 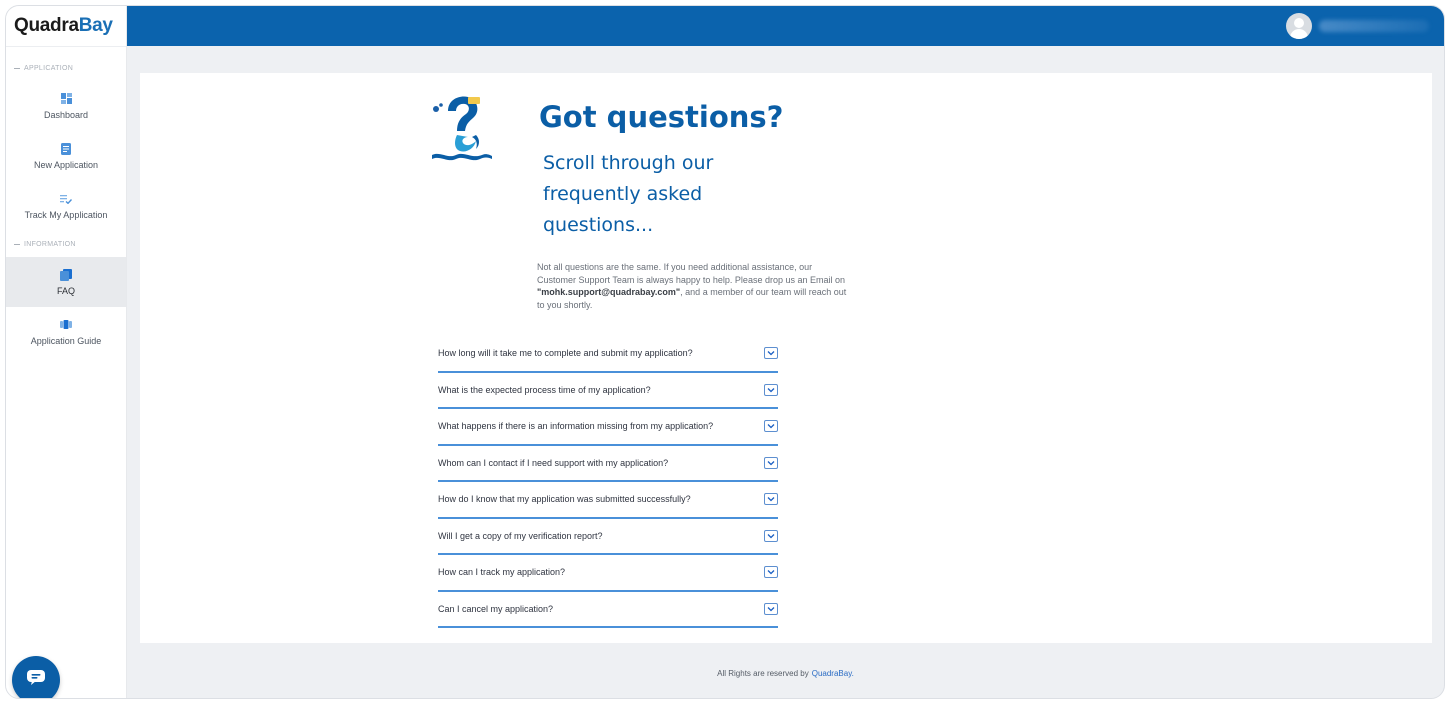 I want to click on sidebar-item-dashboard: Dashboard, so click(x=66, y=106).